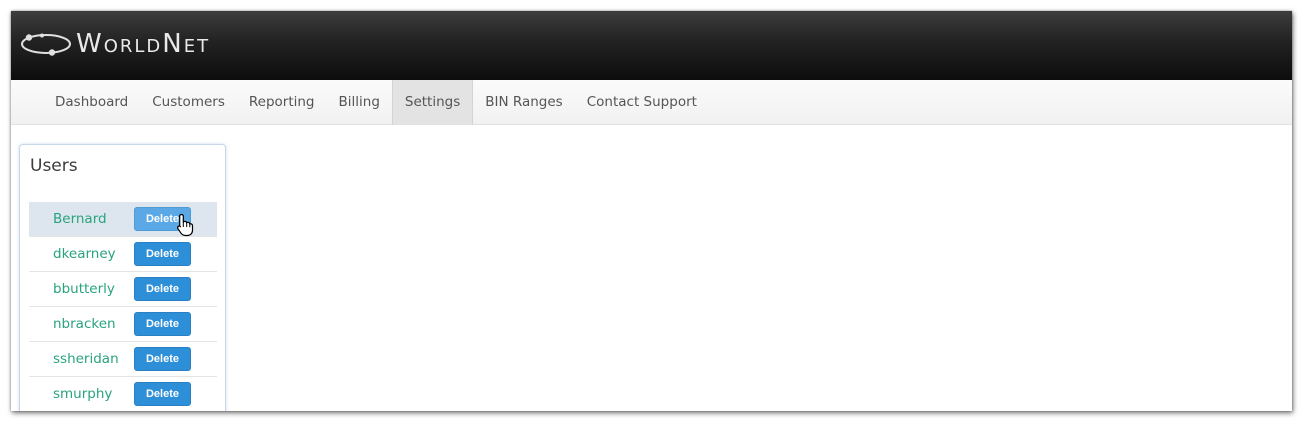 The image size is (1310, 430). I want to click on user-link: bbutterly, so click(84, 289).